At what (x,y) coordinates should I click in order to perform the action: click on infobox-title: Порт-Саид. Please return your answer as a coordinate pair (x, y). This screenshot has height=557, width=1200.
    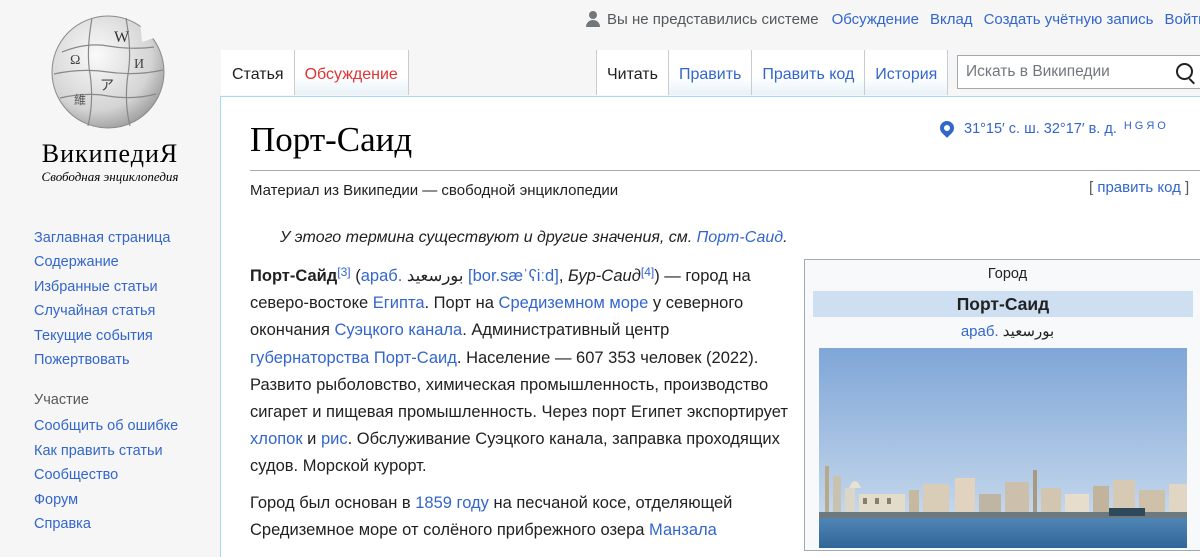
    Looking at the image, I should click on (1003, 304).